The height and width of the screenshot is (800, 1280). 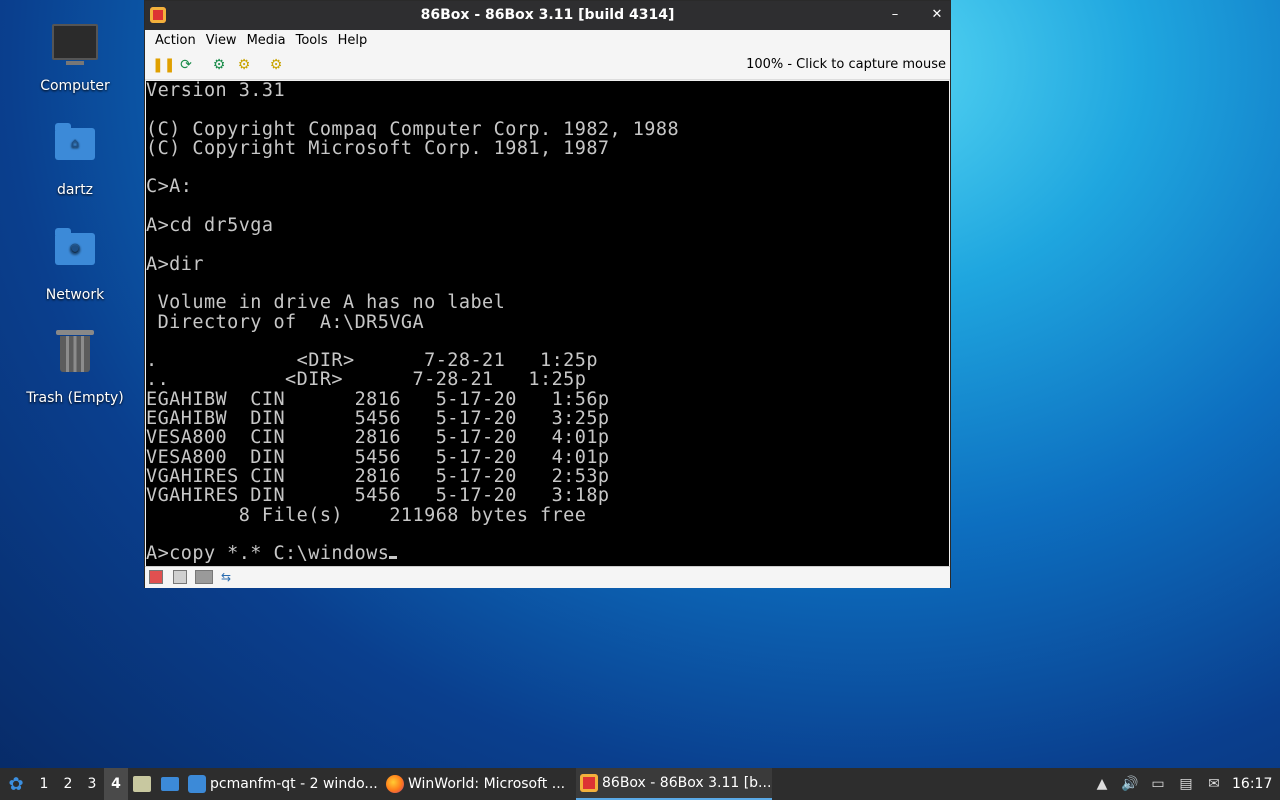 I want to click on console-line: .. <DIR> 7-28-21 1:25p, so click(x=366, y=380).